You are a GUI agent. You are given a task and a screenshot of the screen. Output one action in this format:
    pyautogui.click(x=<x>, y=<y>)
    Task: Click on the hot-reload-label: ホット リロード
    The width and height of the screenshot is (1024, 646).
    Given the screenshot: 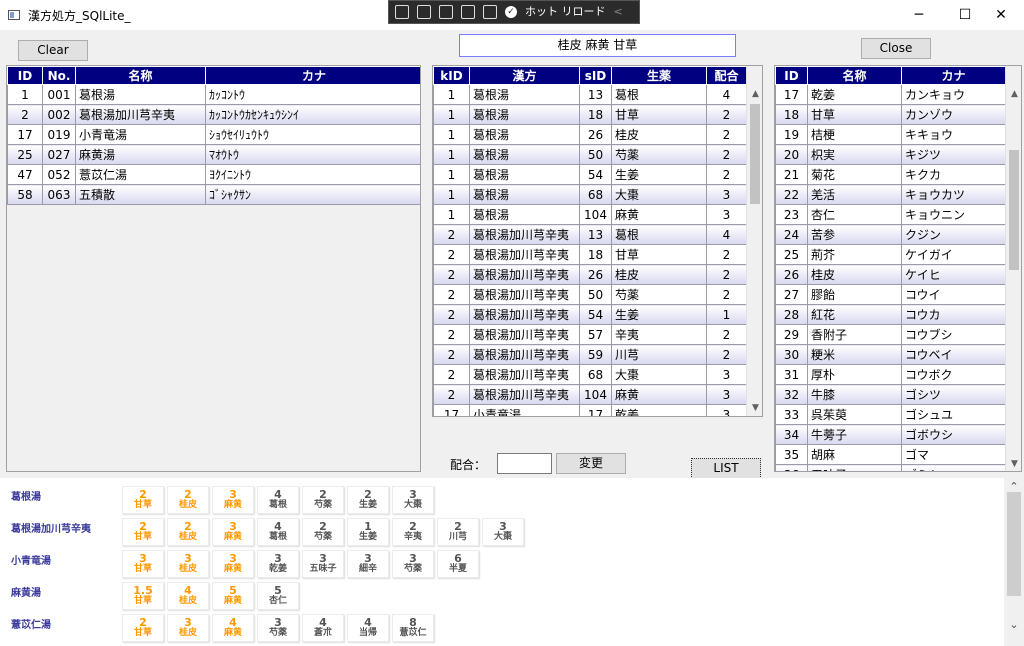 What is the action you would take?
    pyautogui.click(x=565, y=12)
    